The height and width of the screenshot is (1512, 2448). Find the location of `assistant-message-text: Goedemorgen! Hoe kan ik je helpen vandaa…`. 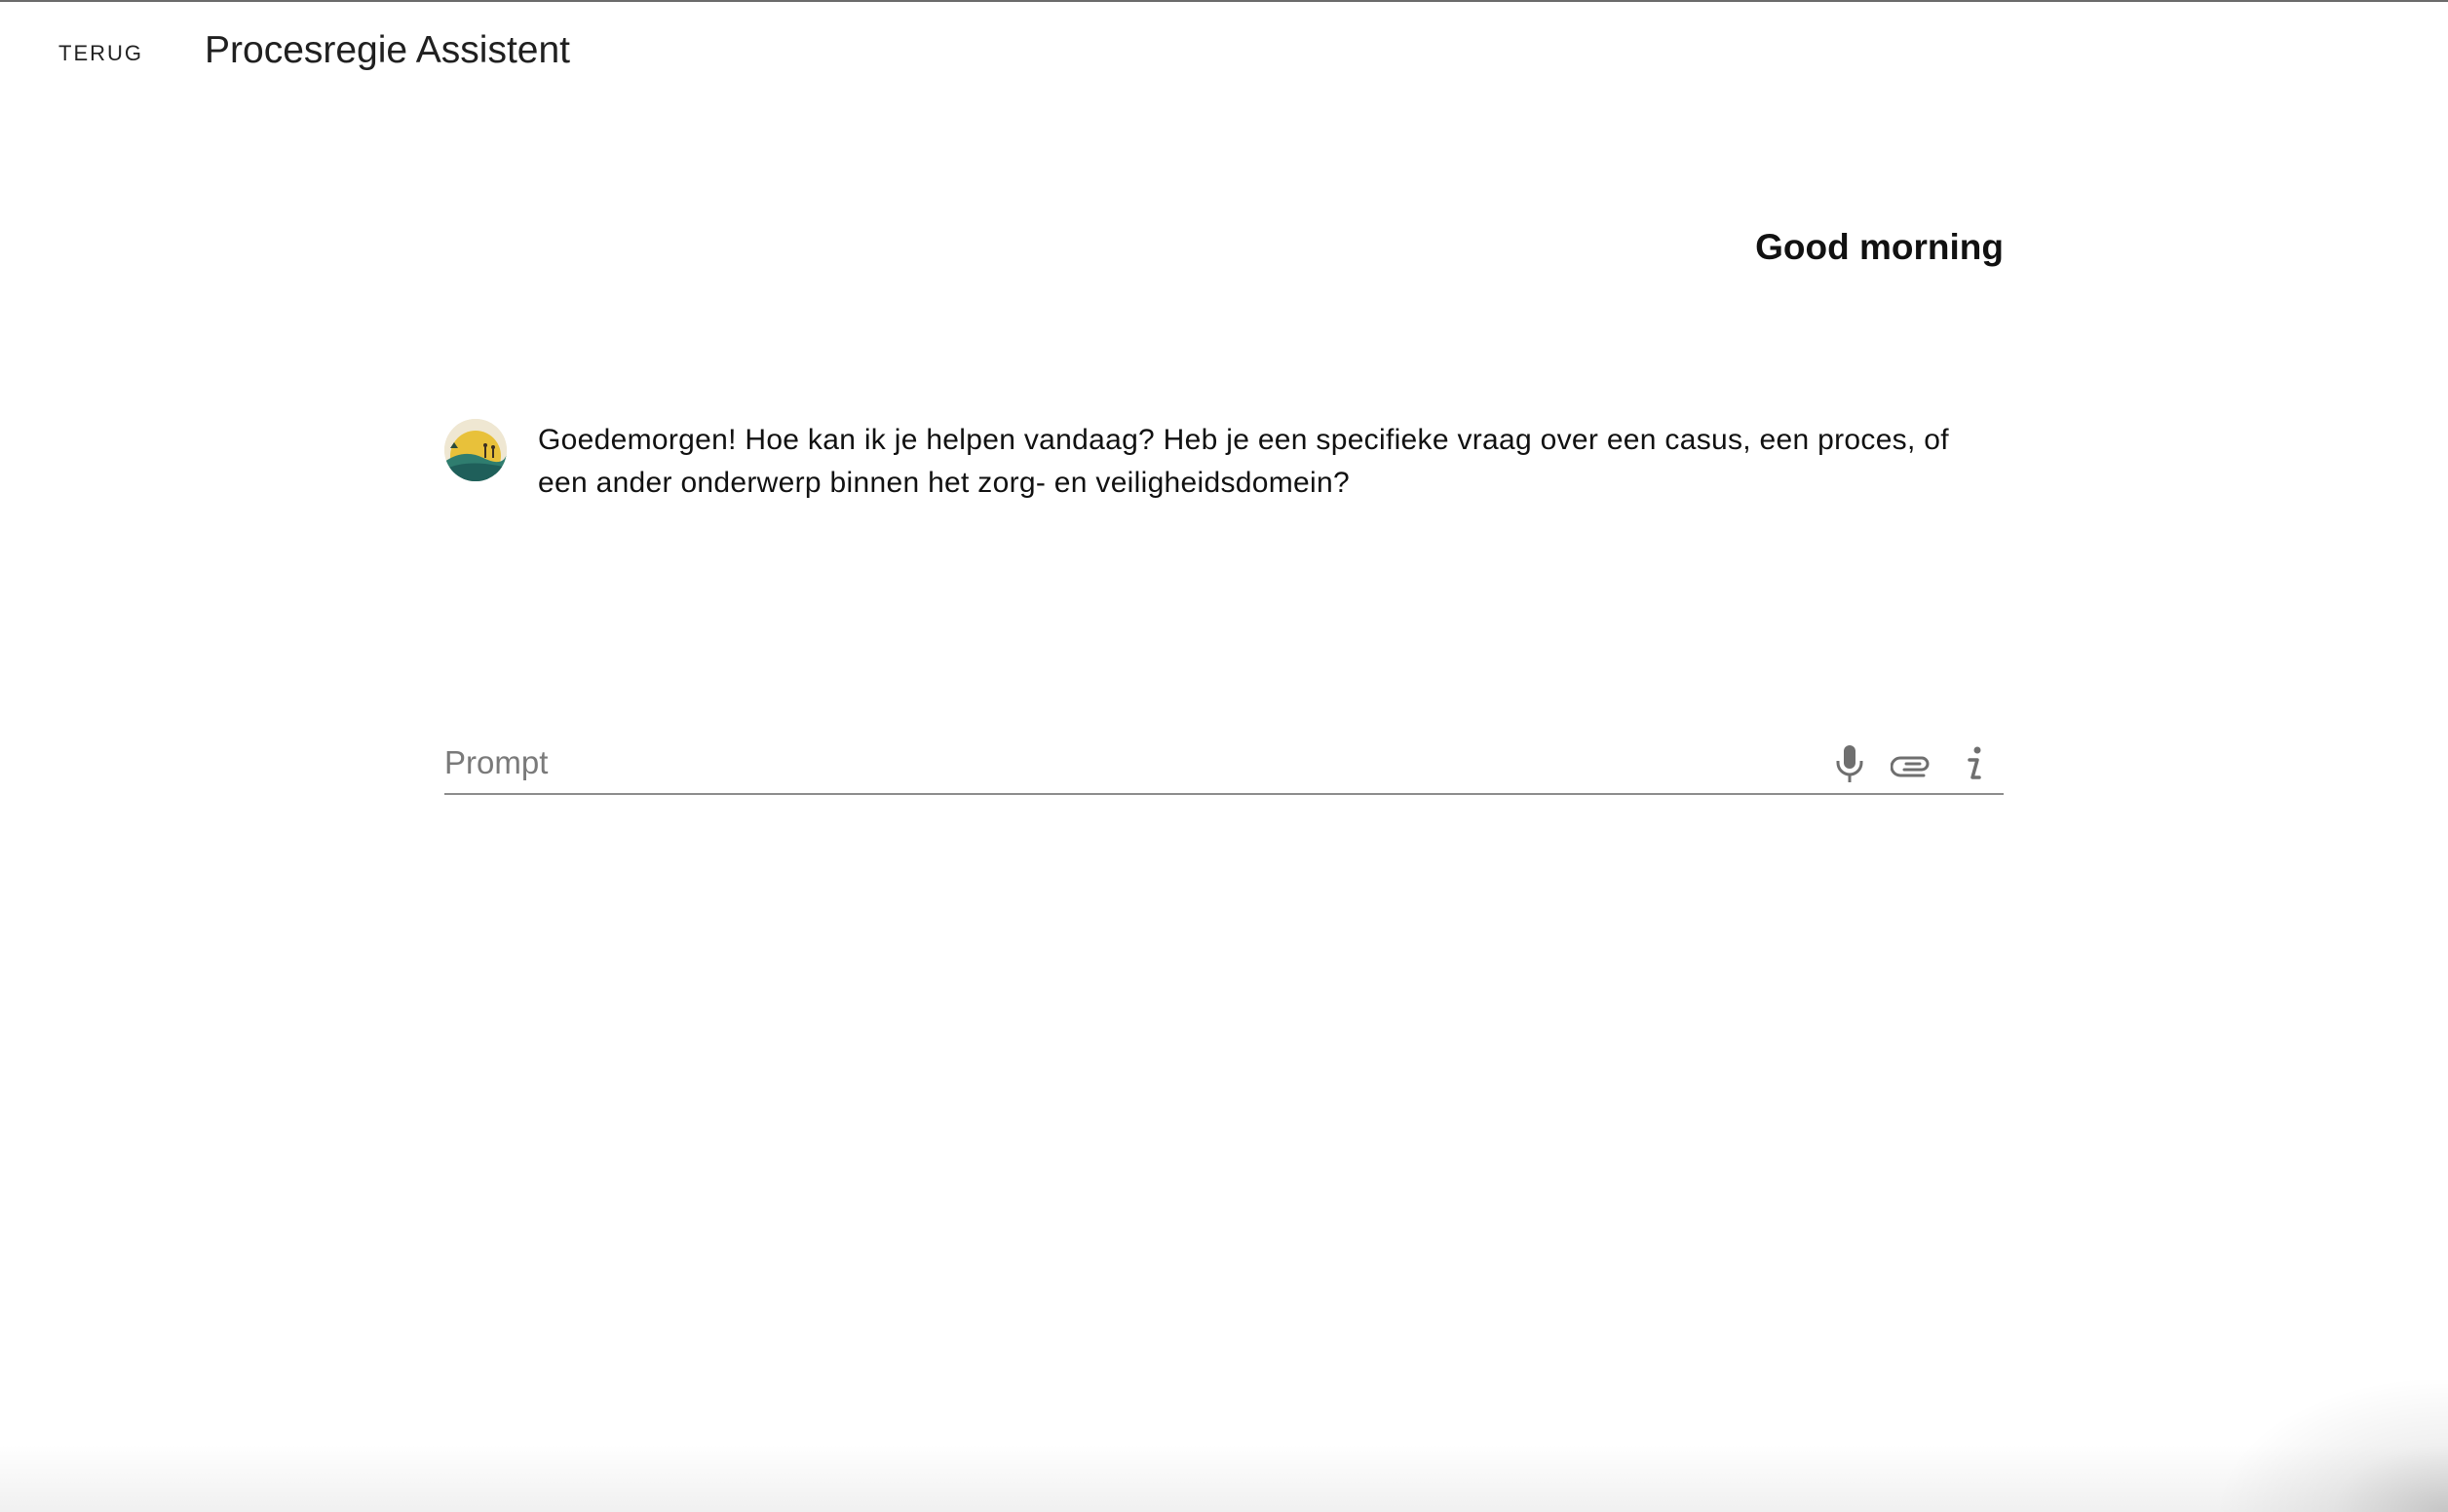

assistant-message-text: Goedemorgen! Hoe kan ik je helpen vandaa… is located at coordinates (1243, 461).